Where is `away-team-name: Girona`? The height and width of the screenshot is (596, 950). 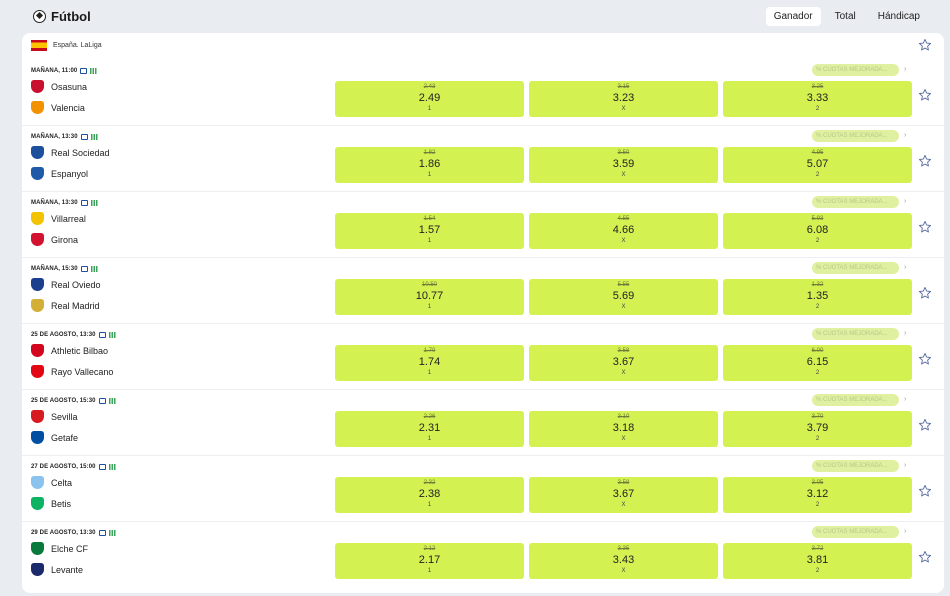 away-team-name: Girona is located at coordinates (65, 239).